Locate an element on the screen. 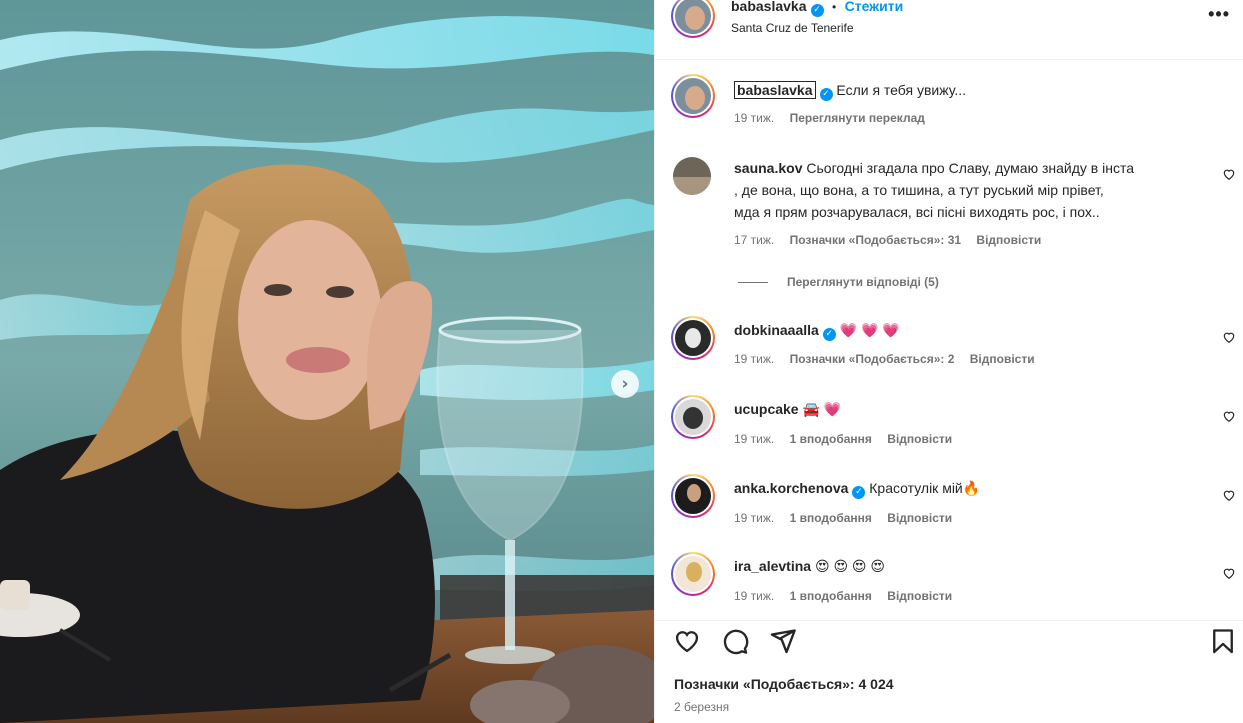  comment-text: Красотулік мій🔥 is located at coordinates (925, 488).